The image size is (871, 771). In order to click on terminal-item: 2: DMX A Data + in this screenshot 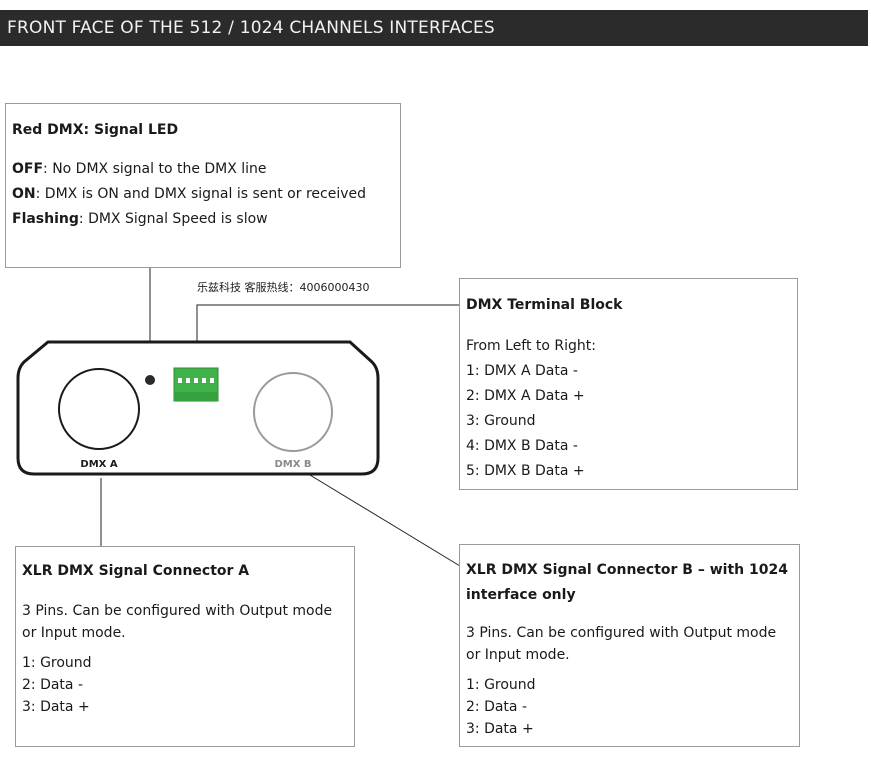, I will do `click(525, 396)`.